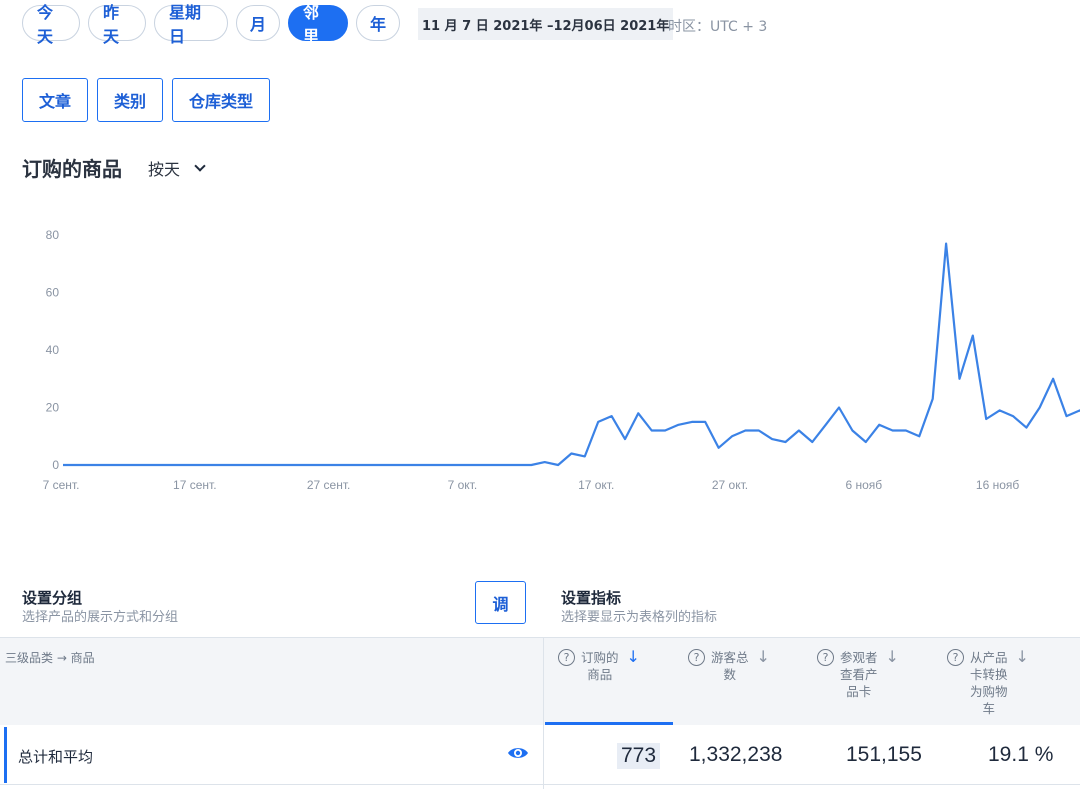 The width and height of the screenshot is (1080, 789). I want to click on segment-categories-button: 类别, so click(130, 100).